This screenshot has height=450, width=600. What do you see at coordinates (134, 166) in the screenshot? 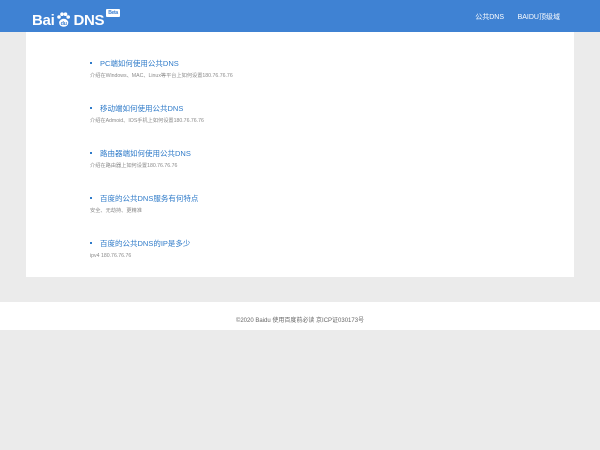
I see `item-description: 介绍在路由器上如何设置180.76.76.76` at bounding box center [134, 166].